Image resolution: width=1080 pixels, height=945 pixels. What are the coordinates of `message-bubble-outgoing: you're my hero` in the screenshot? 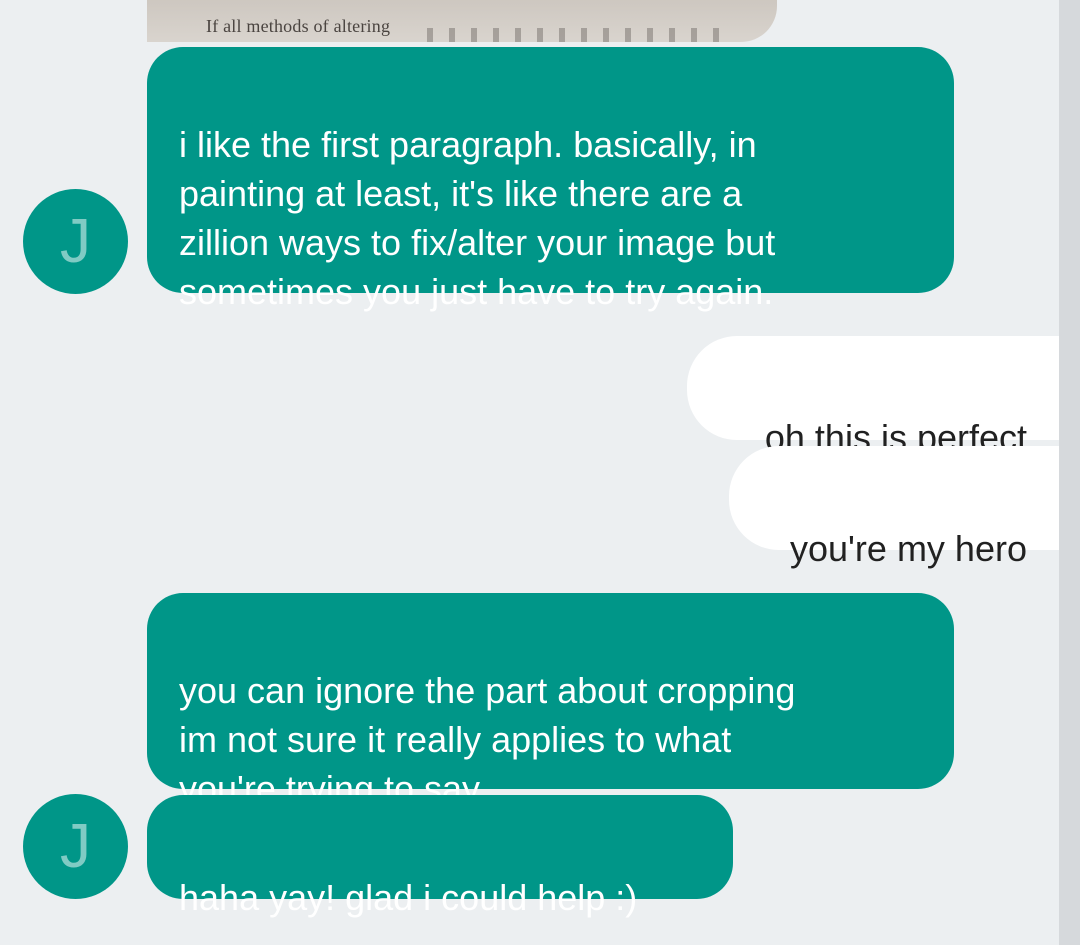 It's located at (894, 507).